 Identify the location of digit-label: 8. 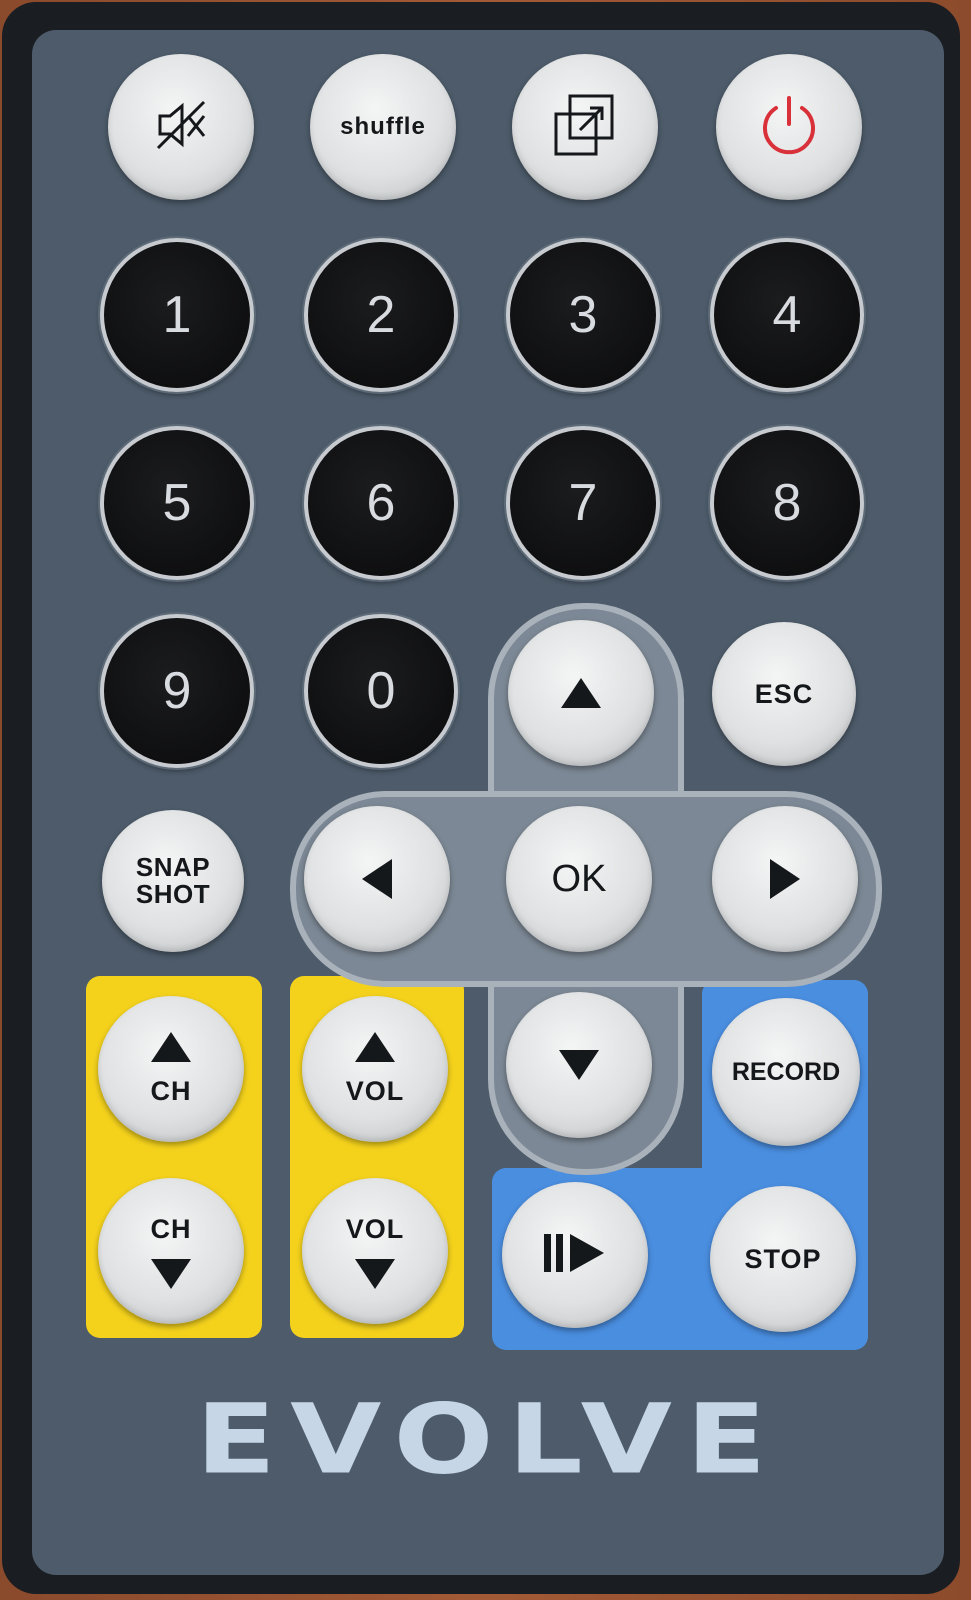
(787, 503).